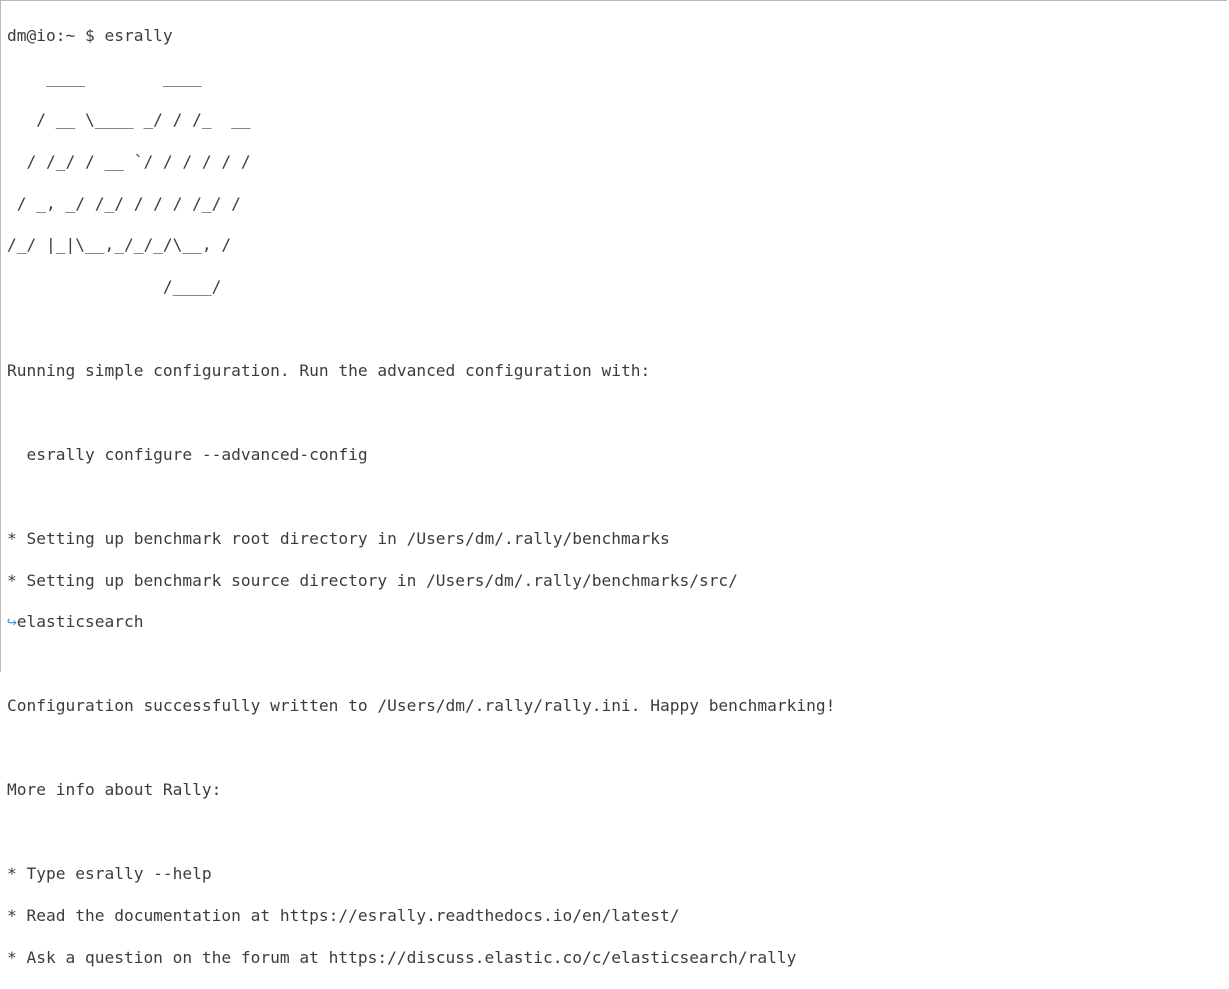 The image size is (1229, 989). What do you see at coordinates (187, 454) in the screenshot?
I see `advanced-config-command: esrally configure --advanced-config` at bounding box center [187, 454].